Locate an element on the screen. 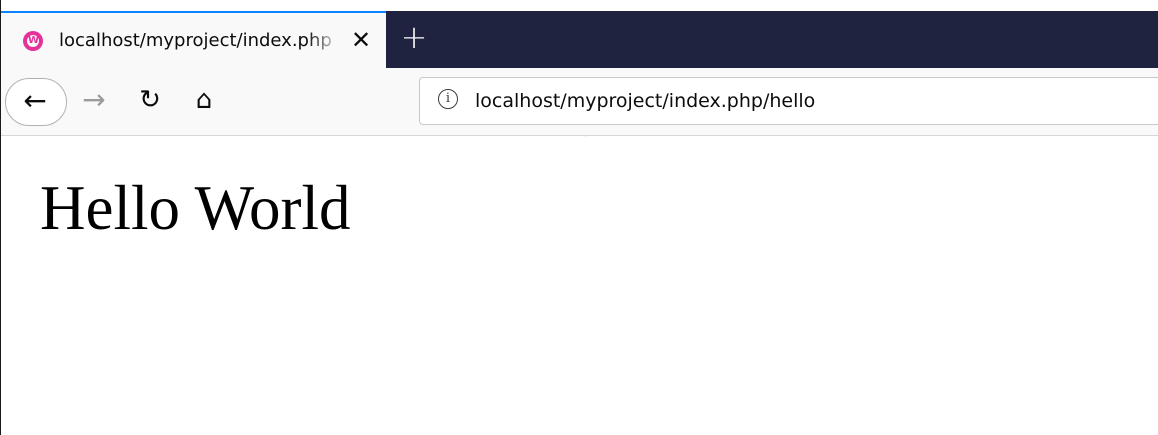  favicon-letter: W is located at coordinates (34, 40).